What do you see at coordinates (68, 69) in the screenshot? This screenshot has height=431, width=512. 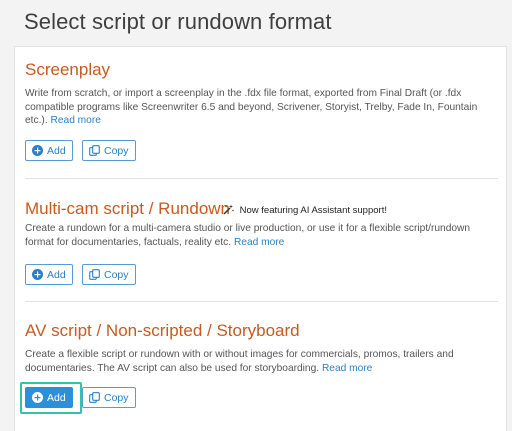 I see `section-title: Screenplay` at bounding box center [68, 69].